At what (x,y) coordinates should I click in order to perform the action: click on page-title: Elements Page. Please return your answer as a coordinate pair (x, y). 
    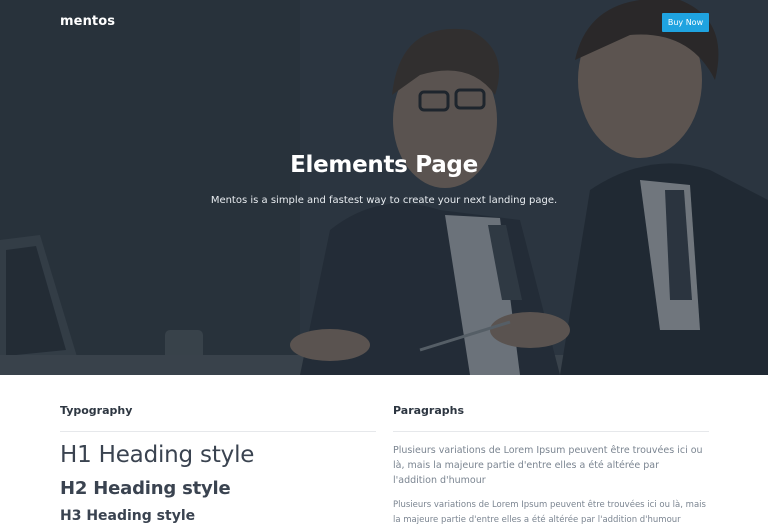
    Looking at the image, I should click on (384, 165).